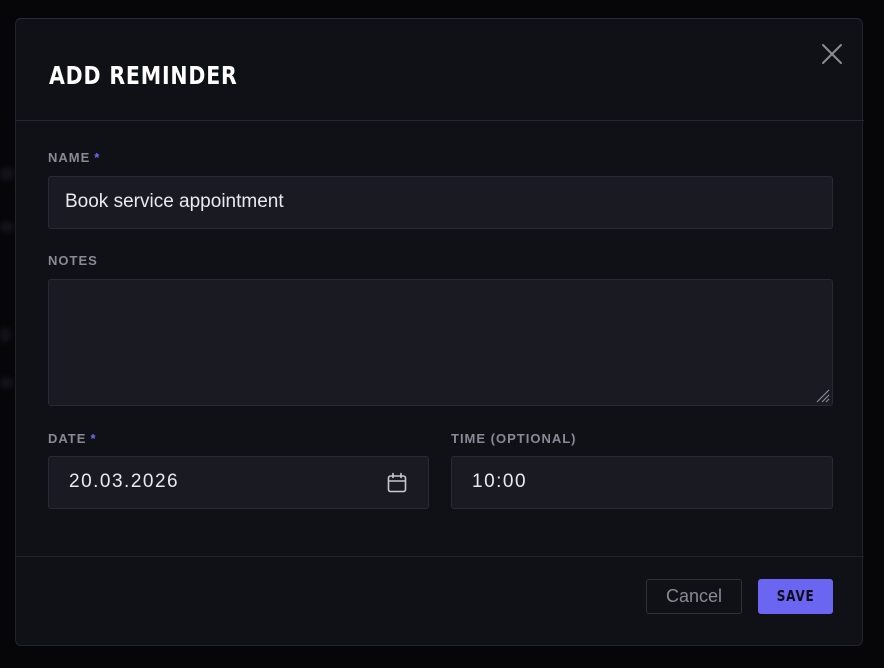 The width and height of the screenshot is (884, 668). What do you see at coordinates (642, 482) in the screenshot?
I see `time-field: 10:00` at bounding box center [642, 482].